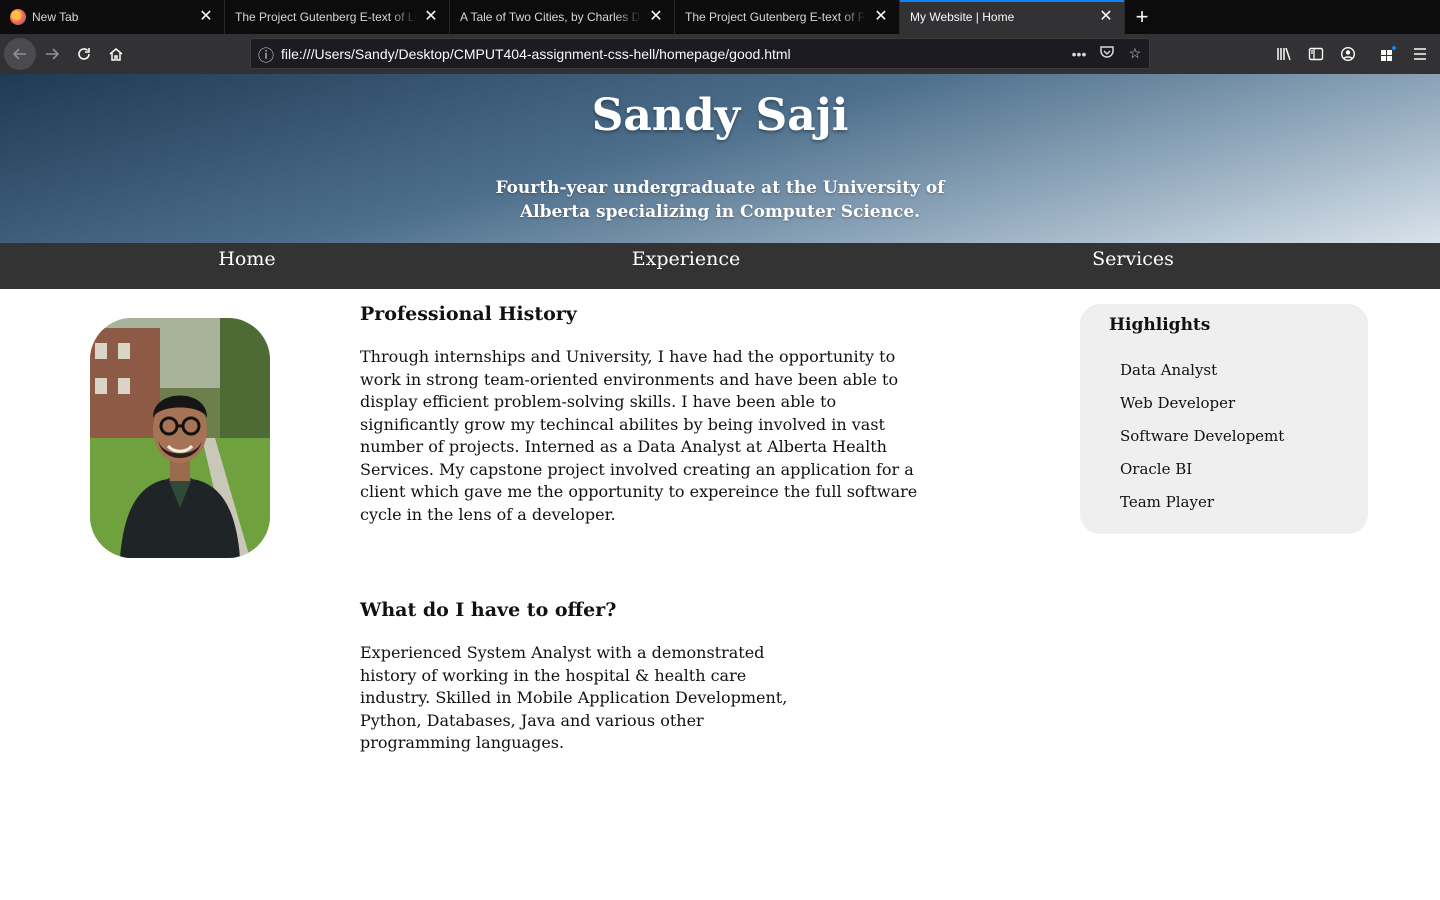 The height and width of the screenshot is (900, 1440). What do you see at coordinates (720, 115) in the screenshot?
I see `site-name: Sandy Saji` at bounding box center [720, 115].